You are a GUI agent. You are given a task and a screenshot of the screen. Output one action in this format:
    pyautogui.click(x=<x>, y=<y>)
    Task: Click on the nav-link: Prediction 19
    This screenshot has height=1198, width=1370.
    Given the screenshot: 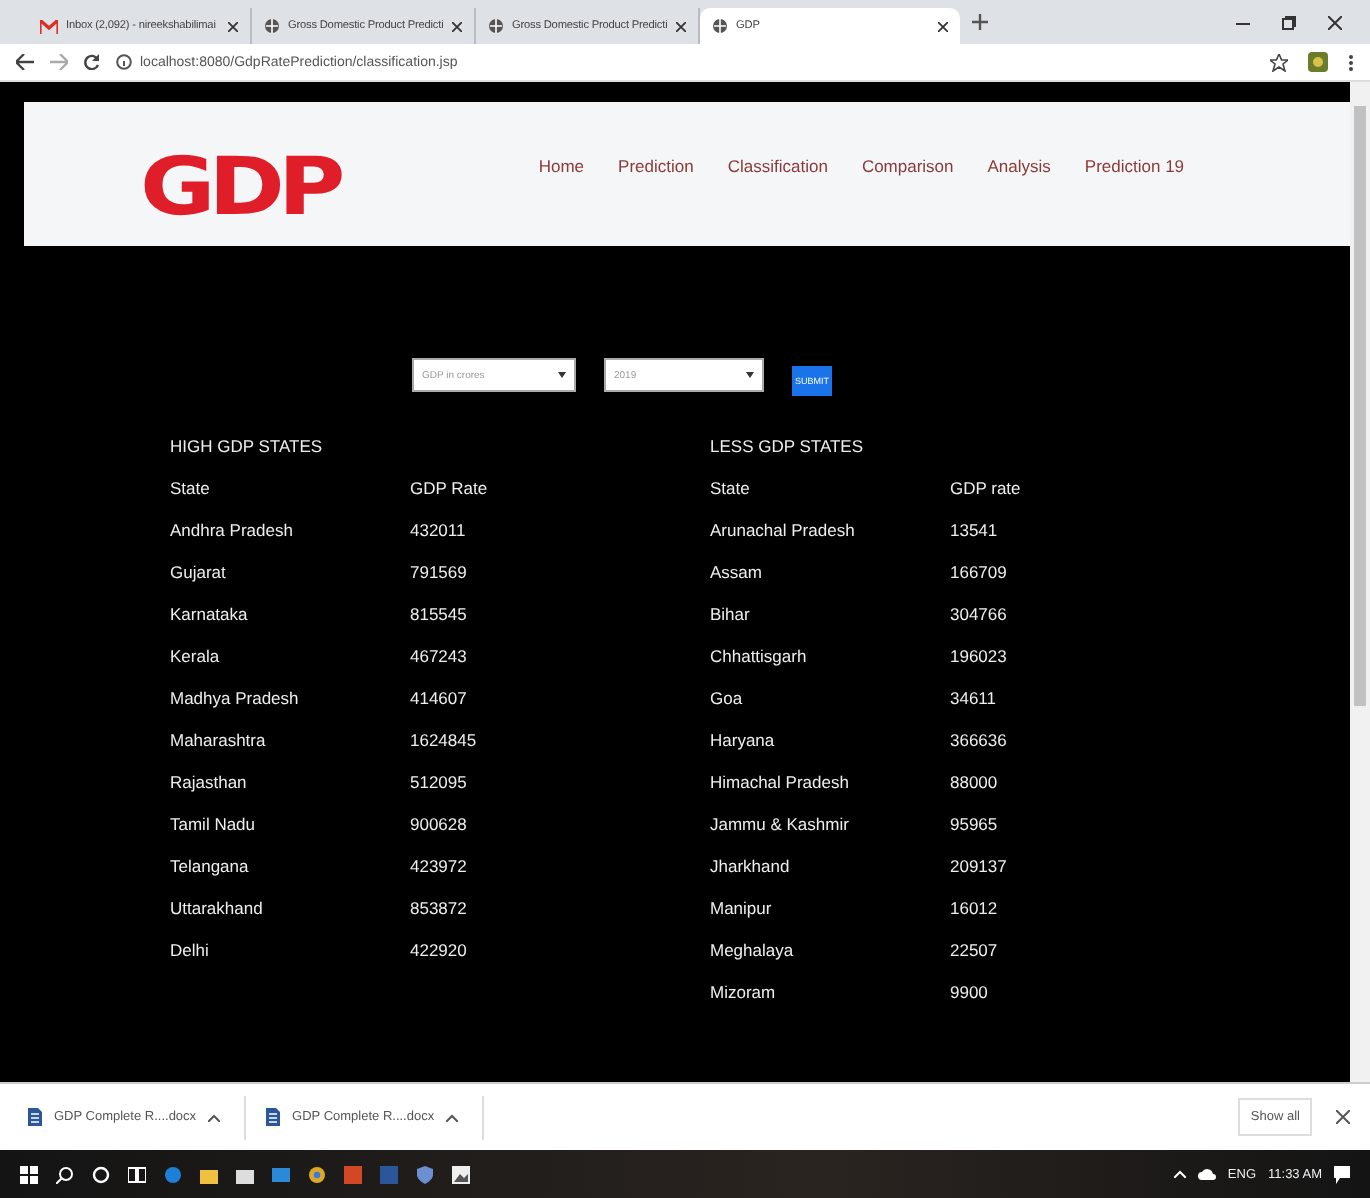 What is the action you would take?
    pyautogui.click(x=1134, y=166)
    